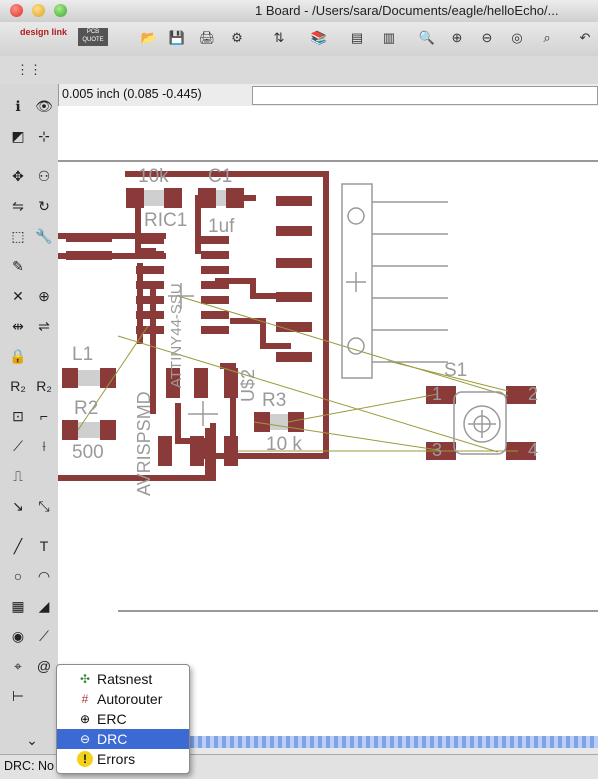  I want to click on coordinate-bar: 0.005 inch (0.085 -0.445), so click(328, 95).